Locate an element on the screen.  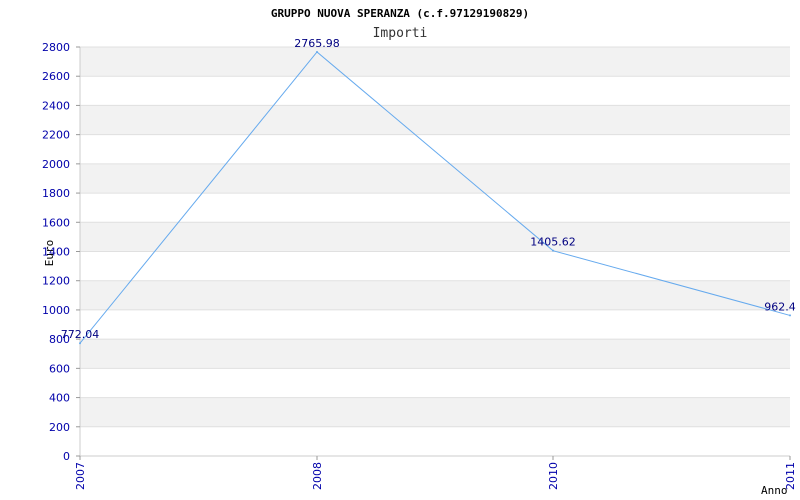
data-label: 1405.62 is located at coordinates (553, 242).